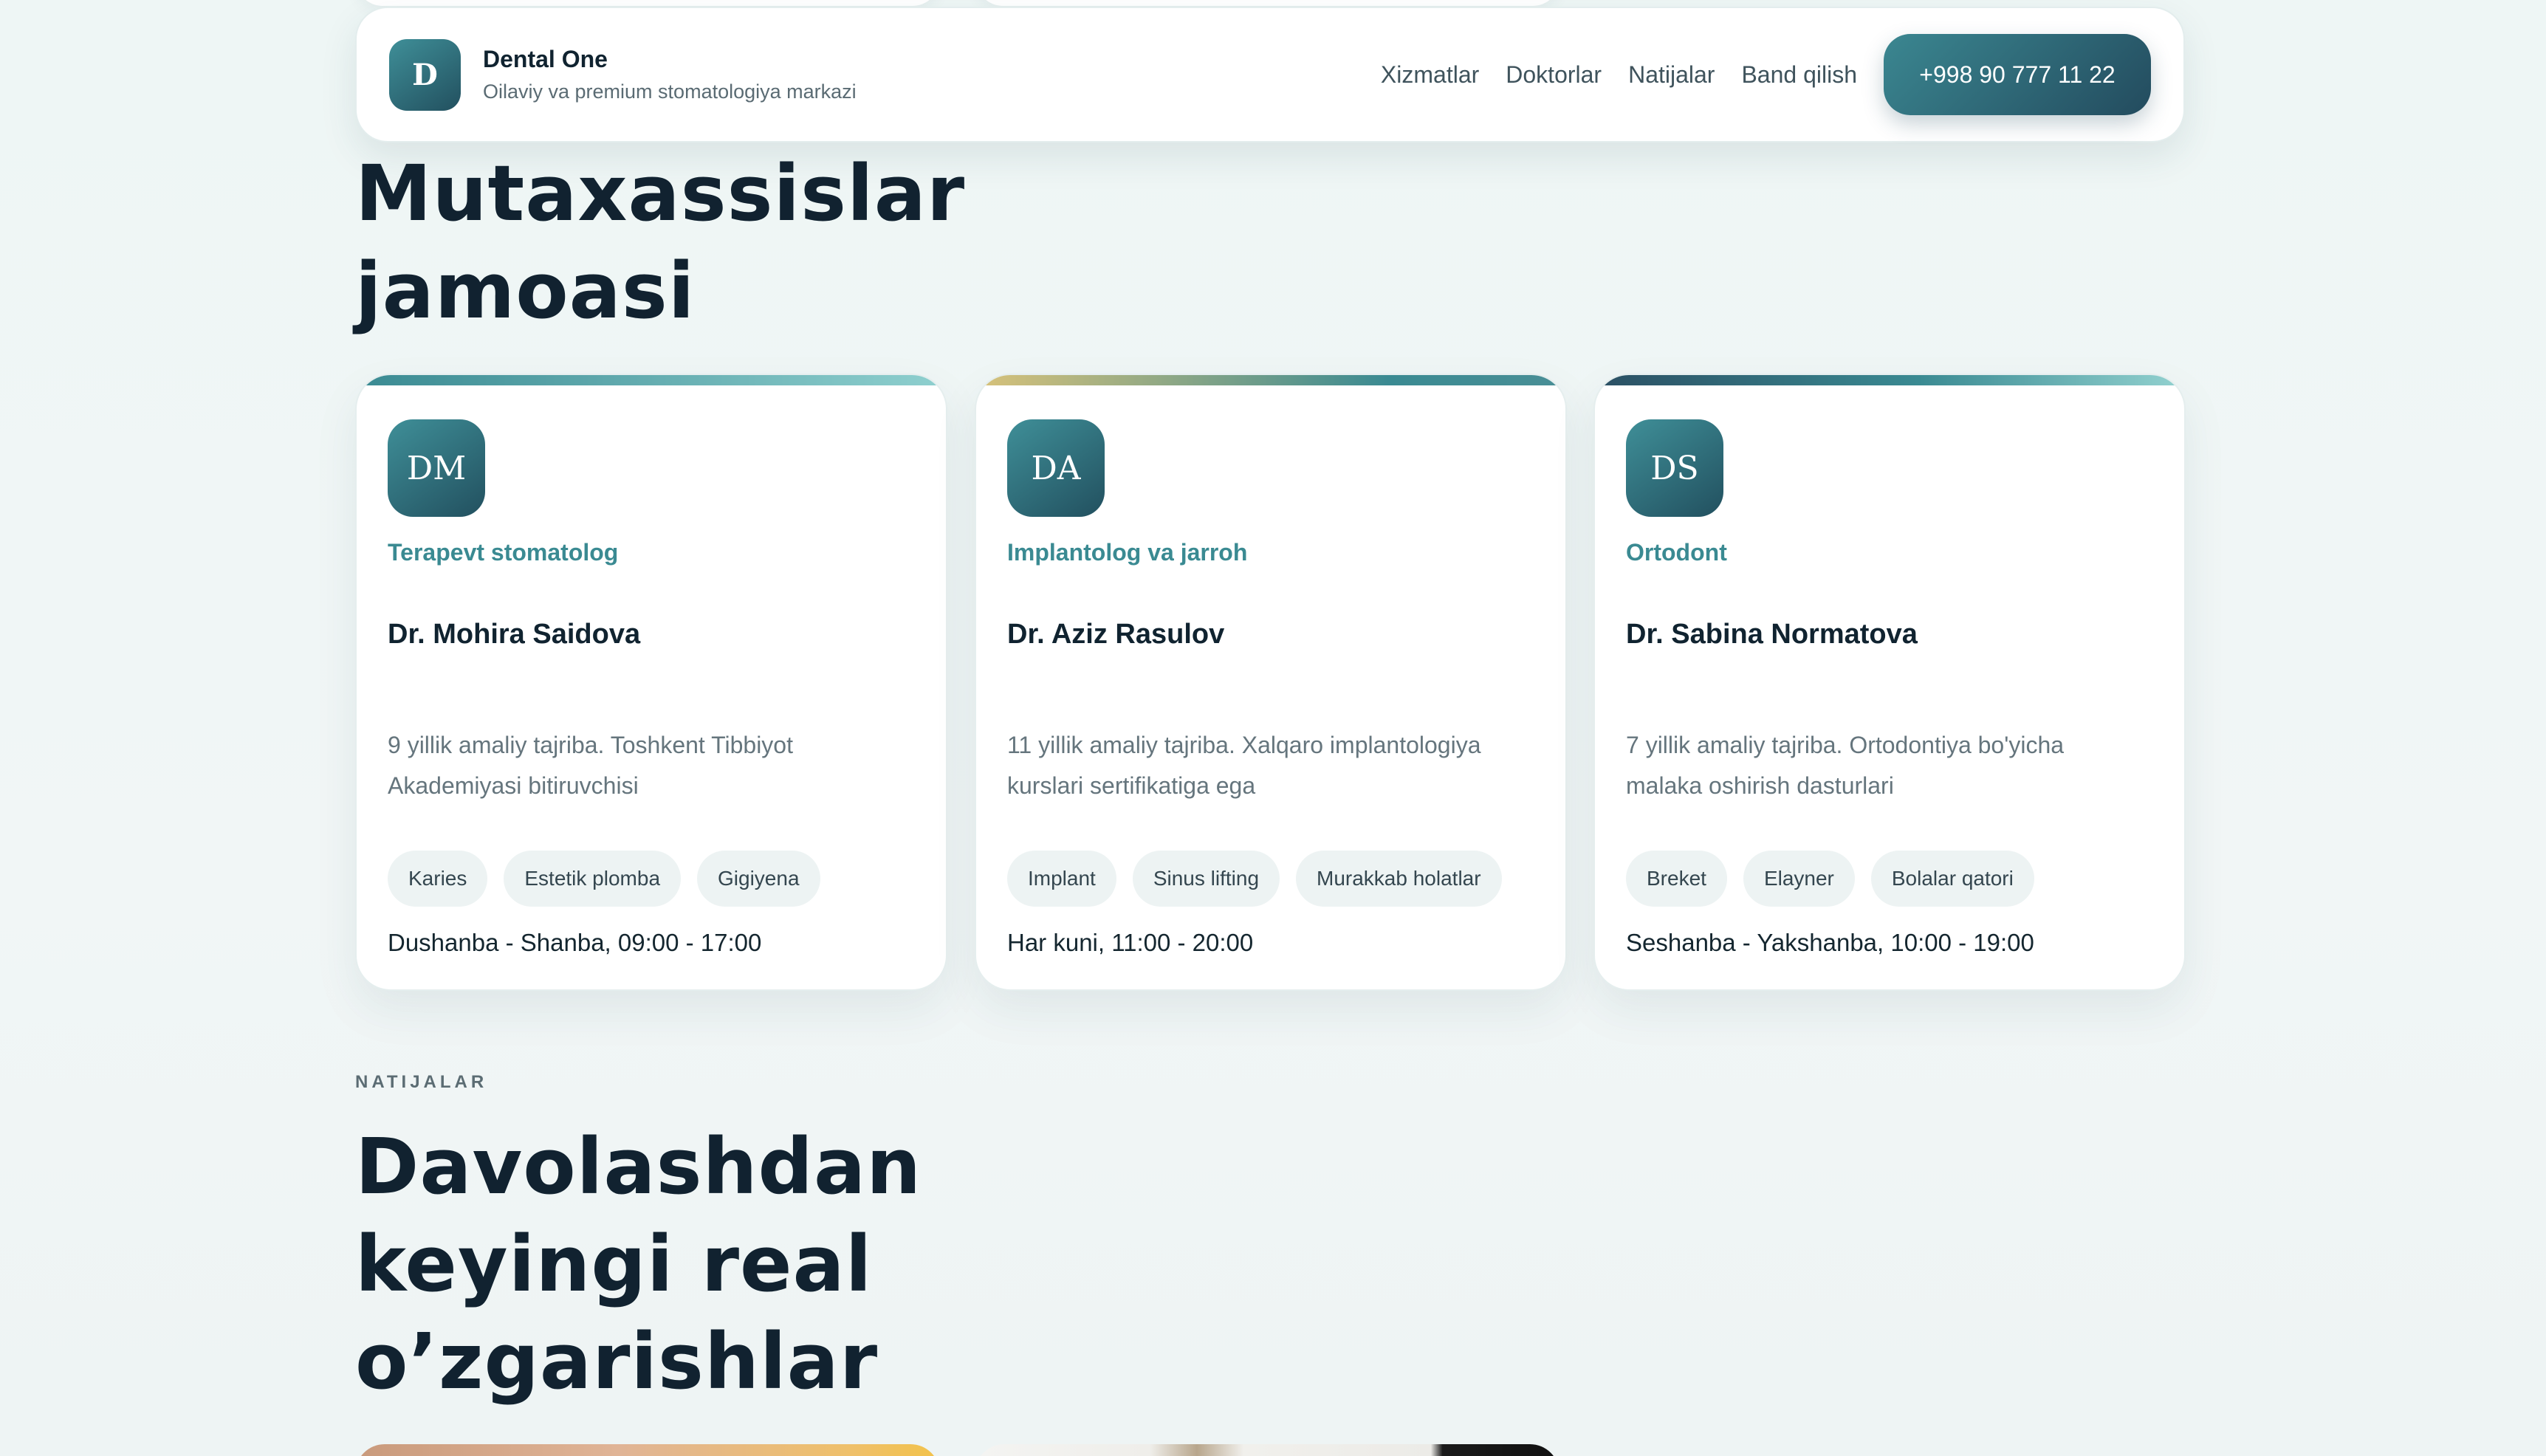 This screenshot has height=1456, width=2546. Describe the element at coordinates (1061, 879) in the screenshot. I see `doctor-tag: Implant` at that location.